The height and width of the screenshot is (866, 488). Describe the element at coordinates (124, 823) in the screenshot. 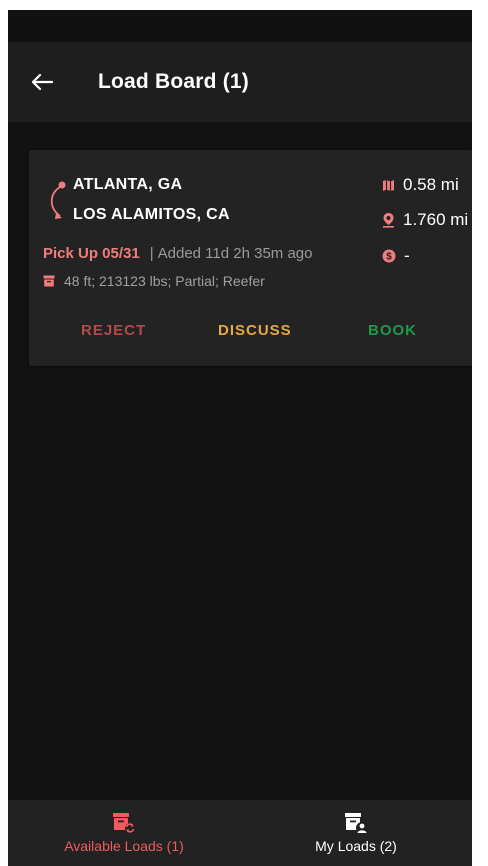

I see `available-loads-icon` at that location.